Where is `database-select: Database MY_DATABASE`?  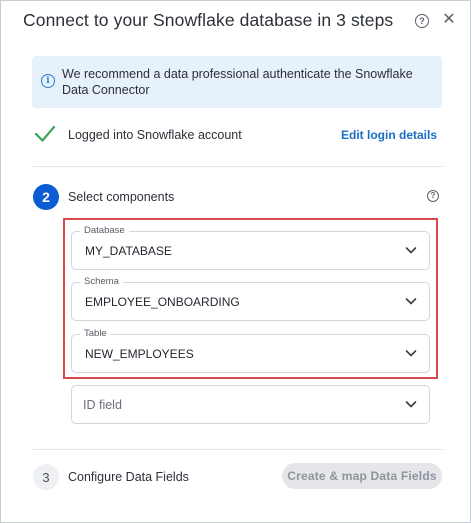 database-select: Database MY_DATABASE is located at coordinates (250, 247).